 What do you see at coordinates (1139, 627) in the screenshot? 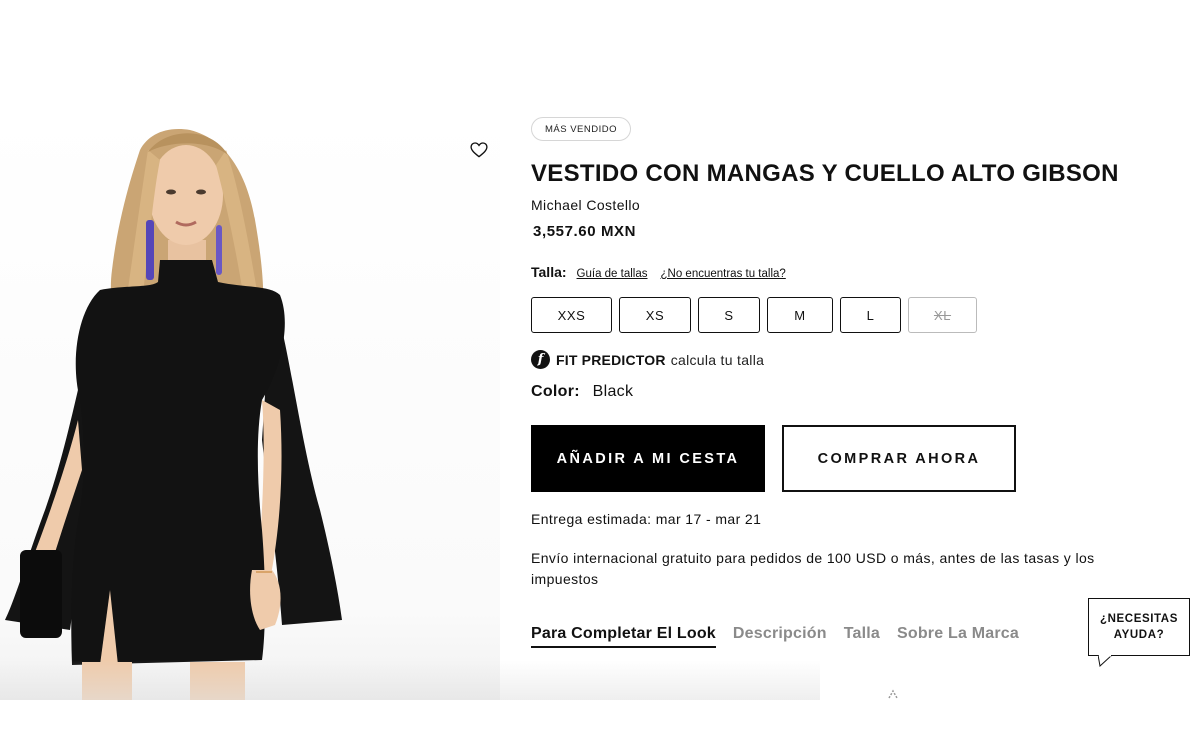
I see `help-chat-button: ¿NECESITAS AYUDA?` at bounding box center [1139, 627].